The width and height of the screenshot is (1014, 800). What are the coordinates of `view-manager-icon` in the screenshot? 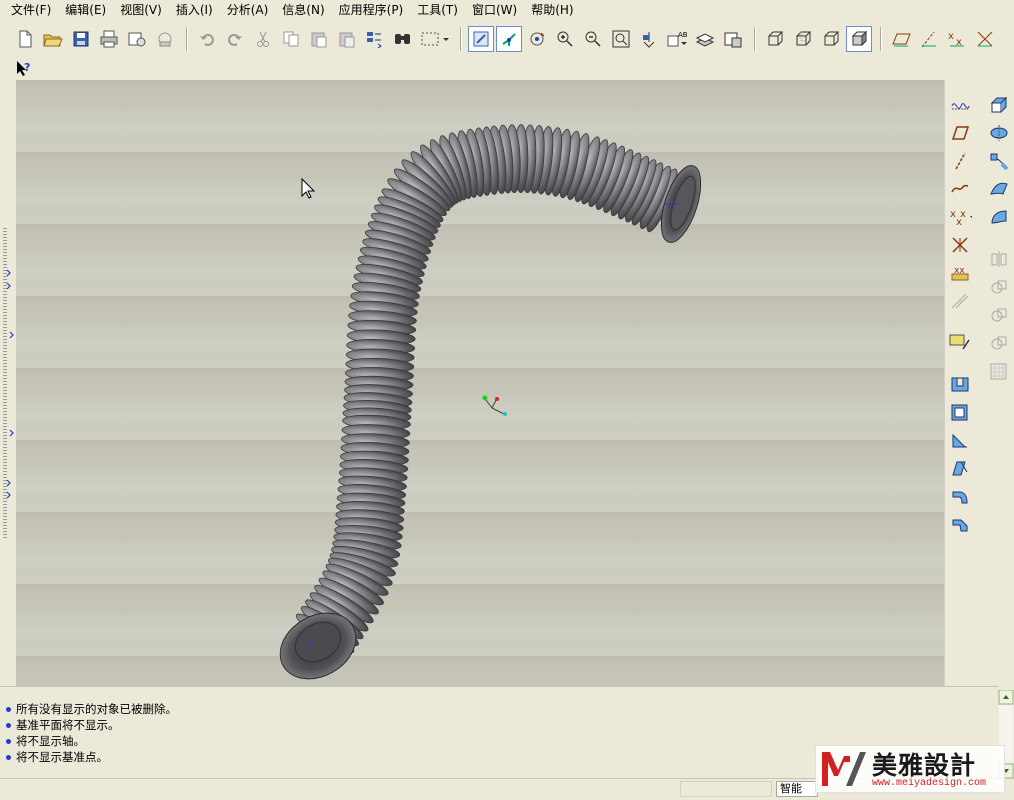 It's located at (733, 39).